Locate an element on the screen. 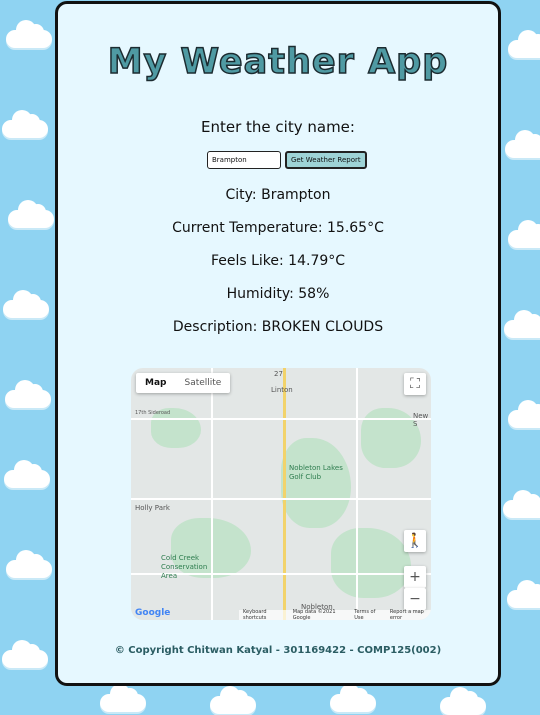 This screenshot has height=715, width=540. humidity-result: Humidity: 58% is located at coordinates (278, 294).